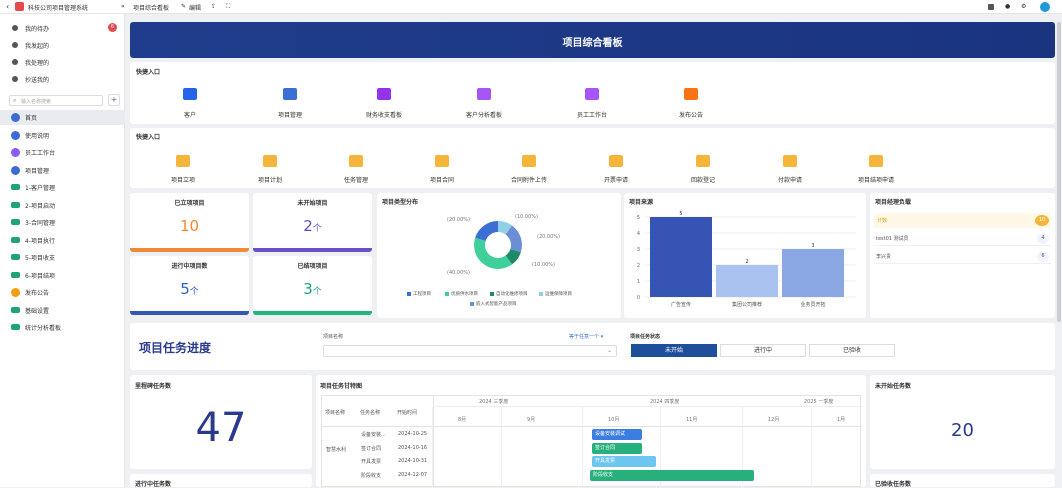  What do you see at coordinates (413, 474) in the screenshot?
I see `gantt-start: 2024-12-07` at bounding box center [413, 474].